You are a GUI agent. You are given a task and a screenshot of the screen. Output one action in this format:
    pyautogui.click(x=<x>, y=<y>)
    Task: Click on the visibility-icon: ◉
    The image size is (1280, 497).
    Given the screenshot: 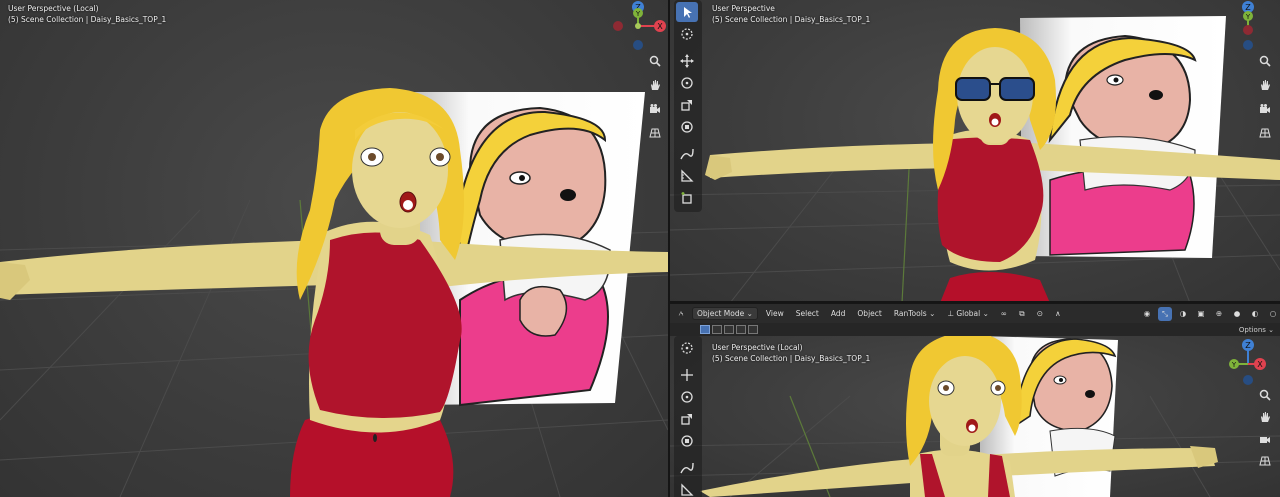 What is the action you would take?
    pyautogui.click(x=1147, y=314)
    